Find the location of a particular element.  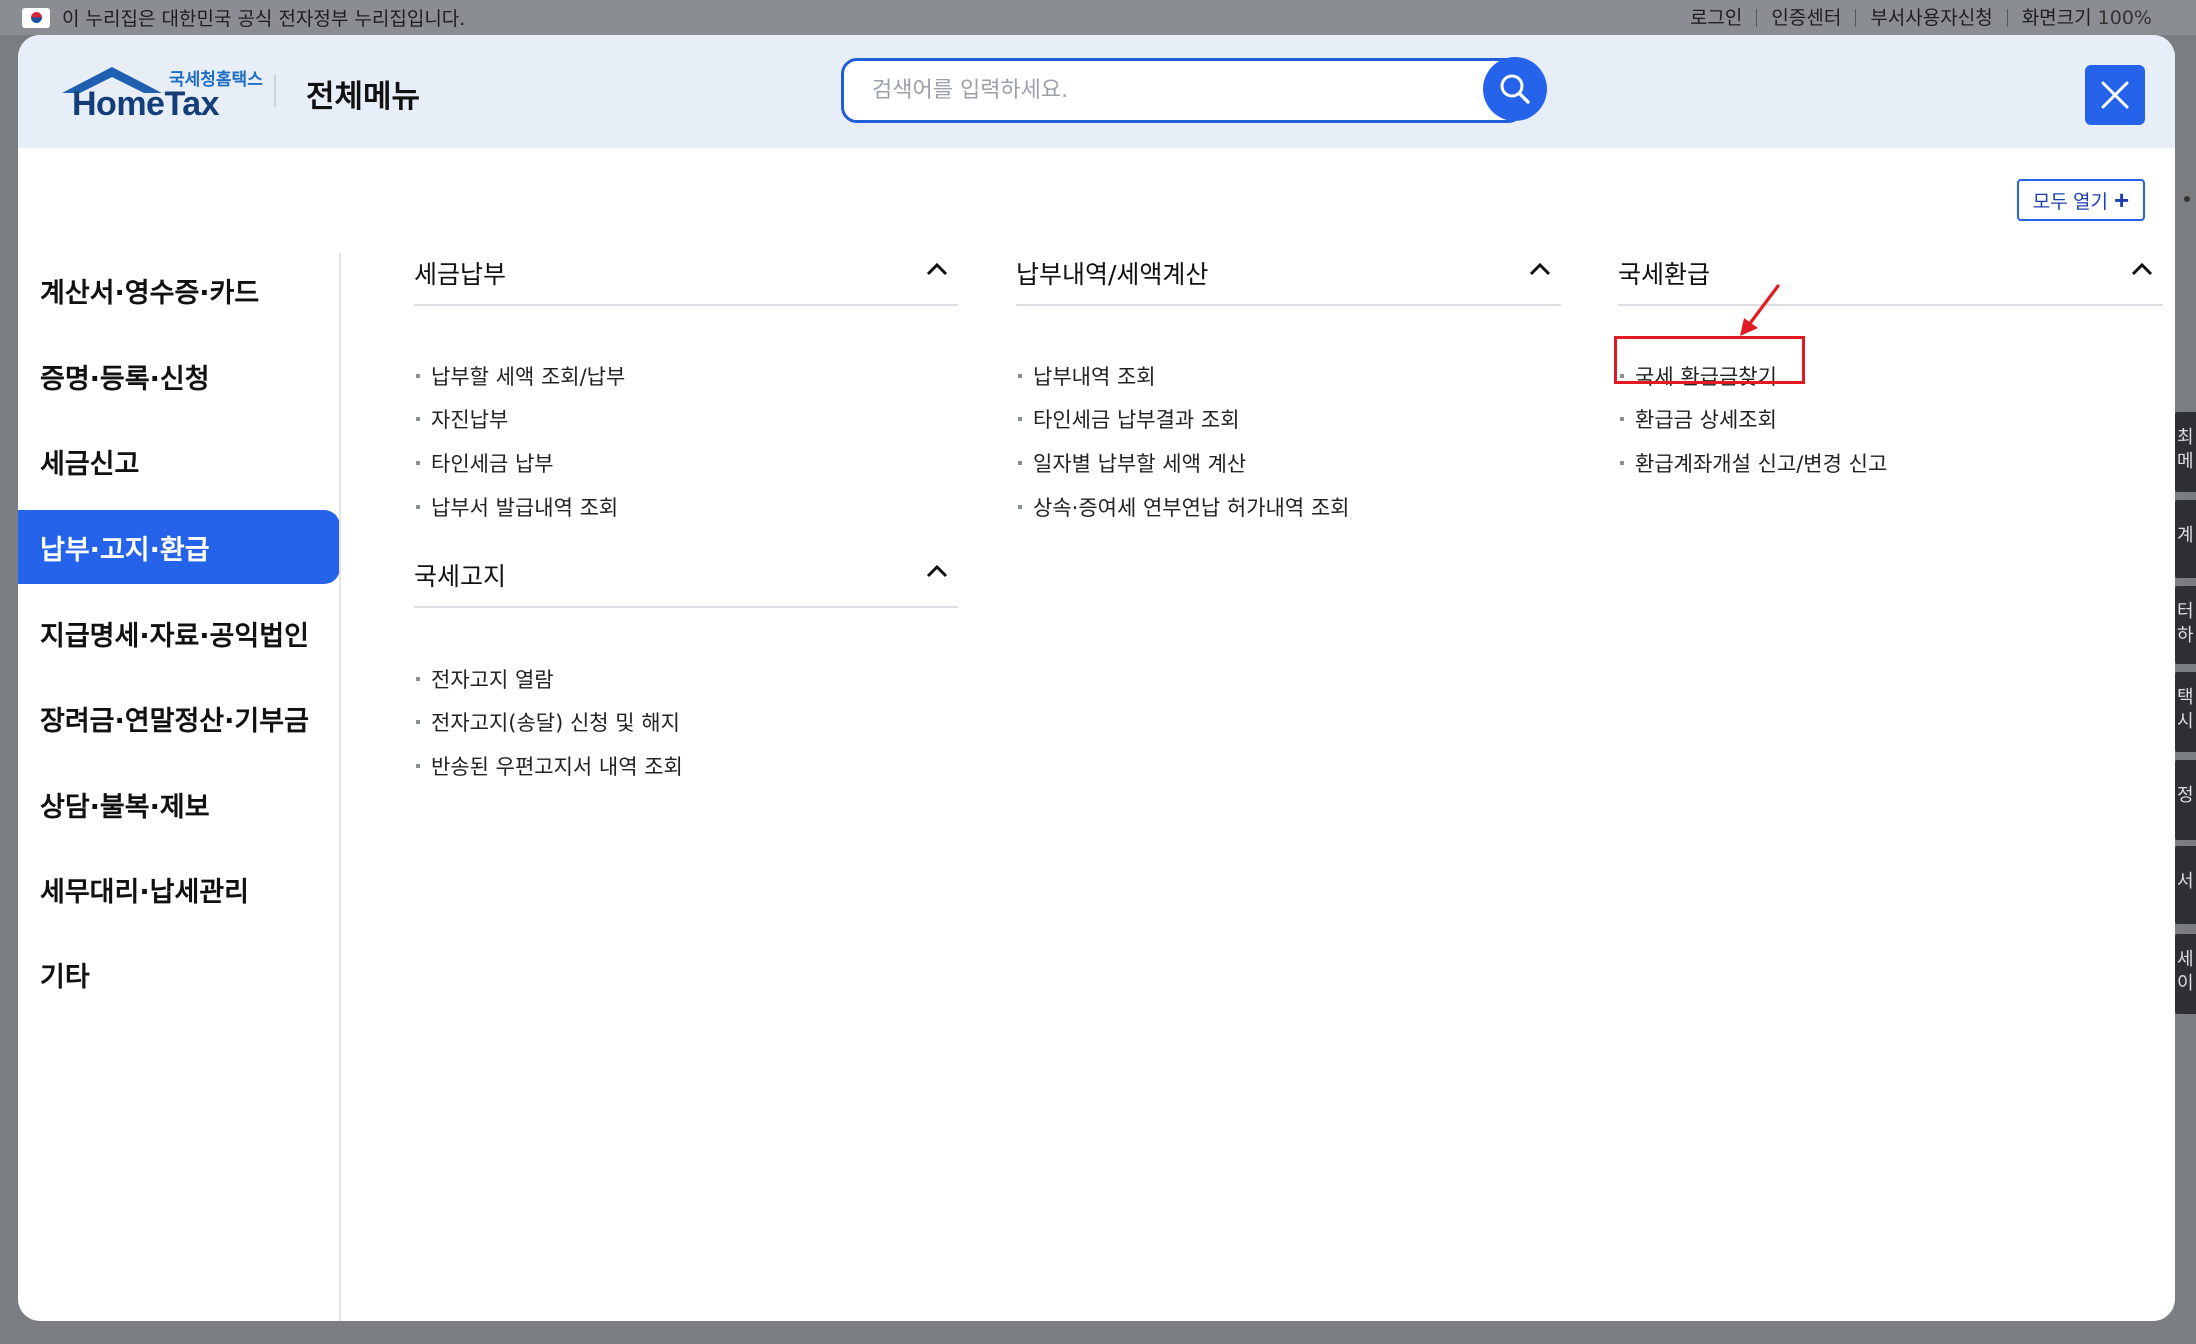

link-returned-mail-notice: 반송된 우편고지서 내역 조회 is located at coordinates (548, 766).